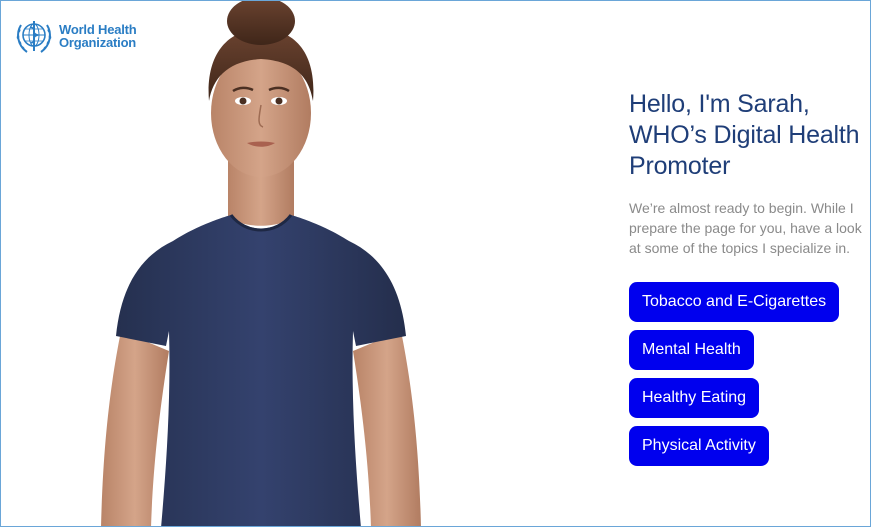  I want to click on who-emblem-icon, so click(34, 37).